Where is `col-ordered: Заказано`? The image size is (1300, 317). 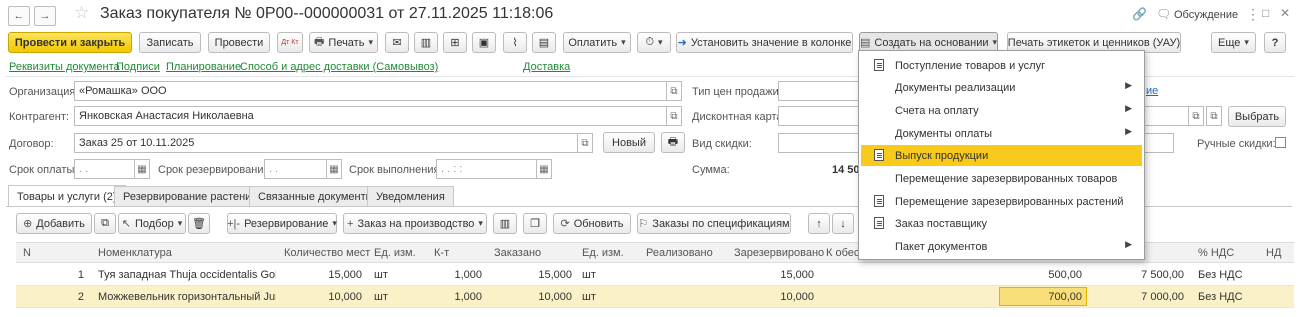
col-ordered: Заказано is located at coordinates (517, 253).